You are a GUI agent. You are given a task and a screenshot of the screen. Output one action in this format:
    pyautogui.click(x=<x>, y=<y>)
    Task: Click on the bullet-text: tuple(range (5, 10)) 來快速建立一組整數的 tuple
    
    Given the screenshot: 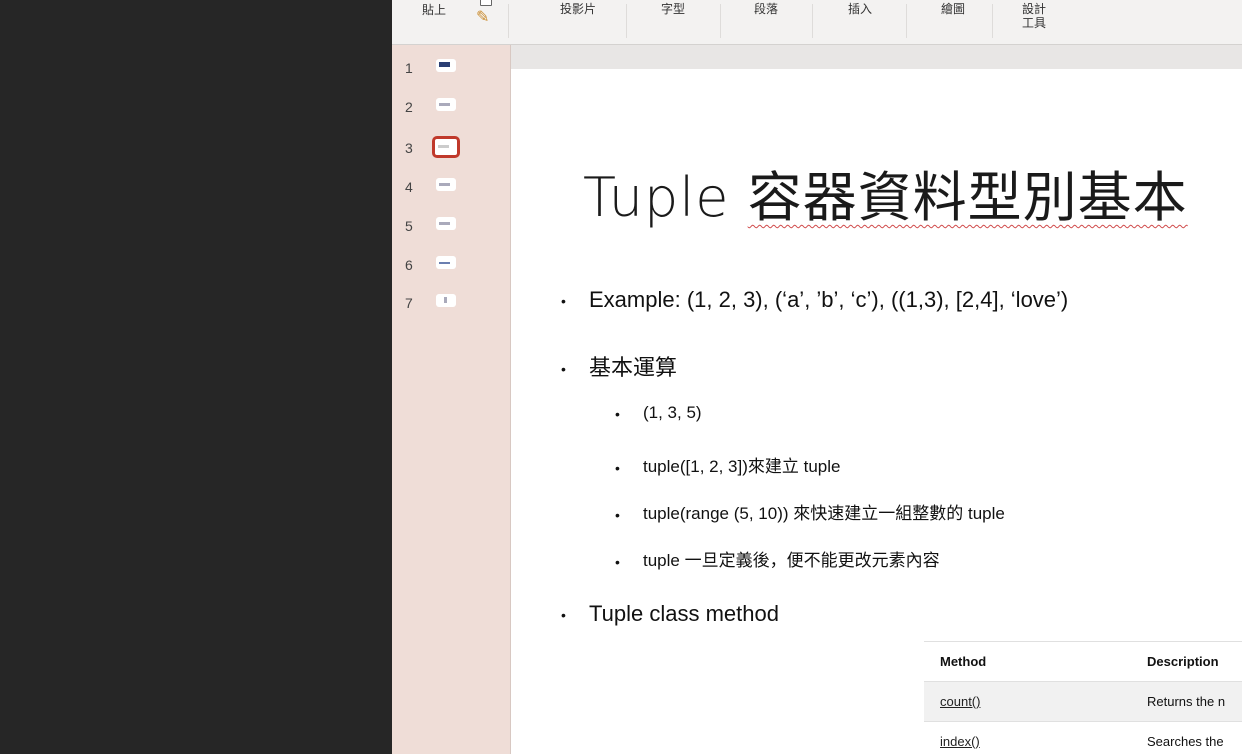 What is the action you would take?
    pyautogui.click(x=824, y=513)
    